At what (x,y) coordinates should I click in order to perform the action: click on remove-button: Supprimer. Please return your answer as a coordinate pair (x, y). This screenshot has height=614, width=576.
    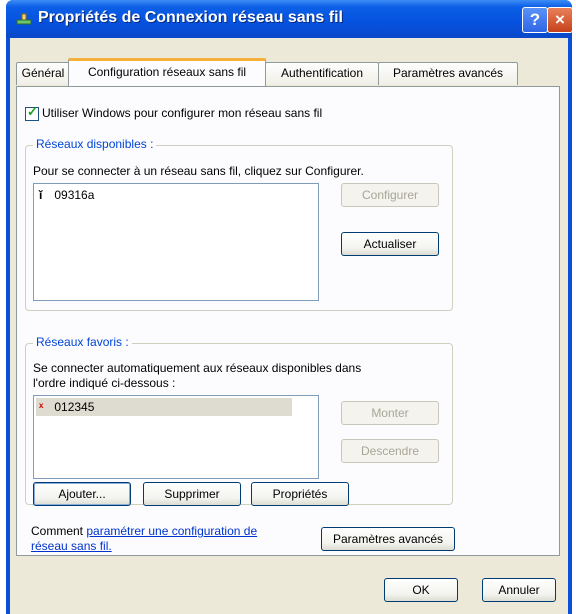
    Looking at the image, I should click on (192, 494).